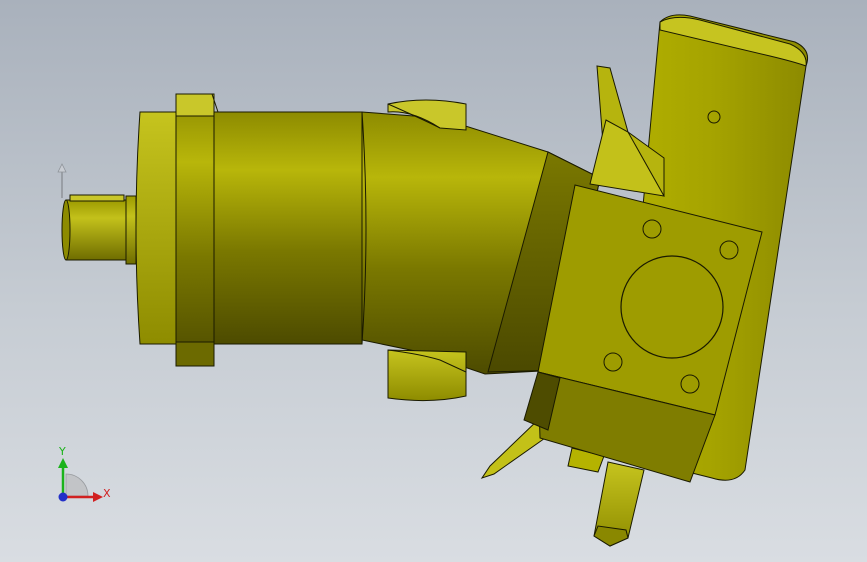 This screenshot has height=562, width=867. Describe the element at coordinates (62, 451) in the screenshot. I see `y-axis-label: Y` at that location.